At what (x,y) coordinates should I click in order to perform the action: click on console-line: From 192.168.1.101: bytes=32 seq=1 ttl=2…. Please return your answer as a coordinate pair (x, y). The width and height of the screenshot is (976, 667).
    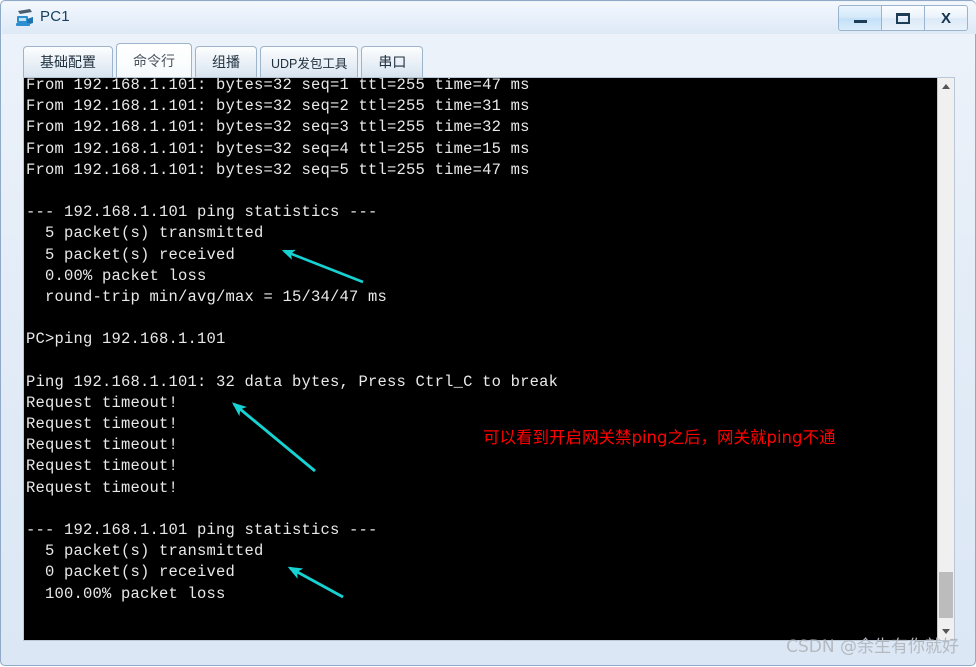
    Looking at the image, I should click on (278, 85).